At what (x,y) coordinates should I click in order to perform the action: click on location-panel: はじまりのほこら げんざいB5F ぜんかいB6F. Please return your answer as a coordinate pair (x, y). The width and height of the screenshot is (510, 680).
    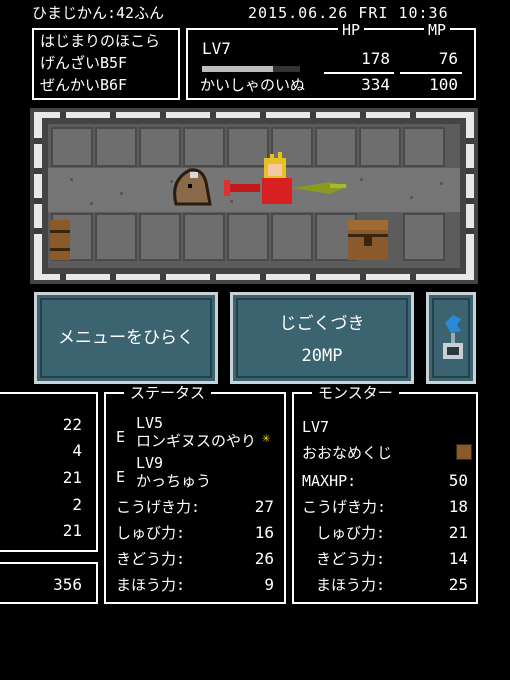
    Looking at the image, I should click on (106, 64).